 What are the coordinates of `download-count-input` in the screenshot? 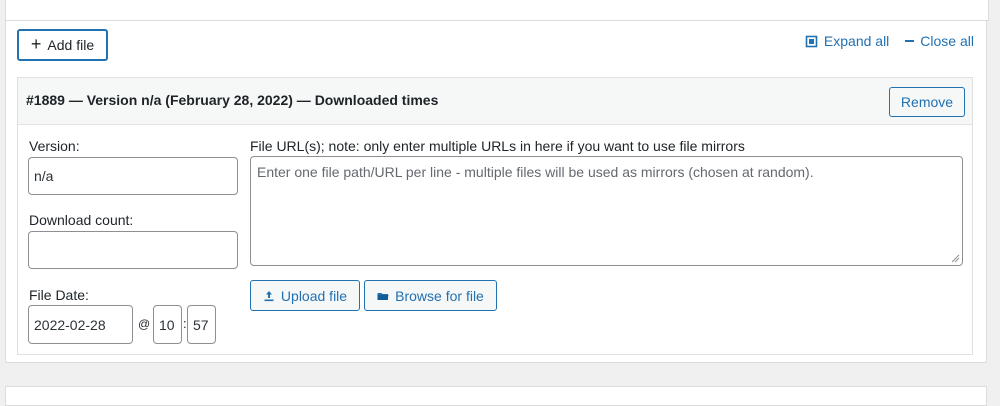 It's located at (133, 250).